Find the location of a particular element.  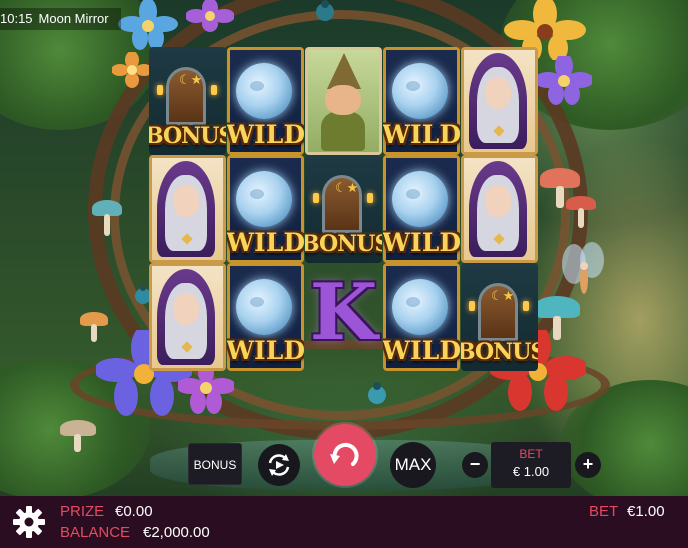

gnome-symbol is located at coordinates (343, 101).